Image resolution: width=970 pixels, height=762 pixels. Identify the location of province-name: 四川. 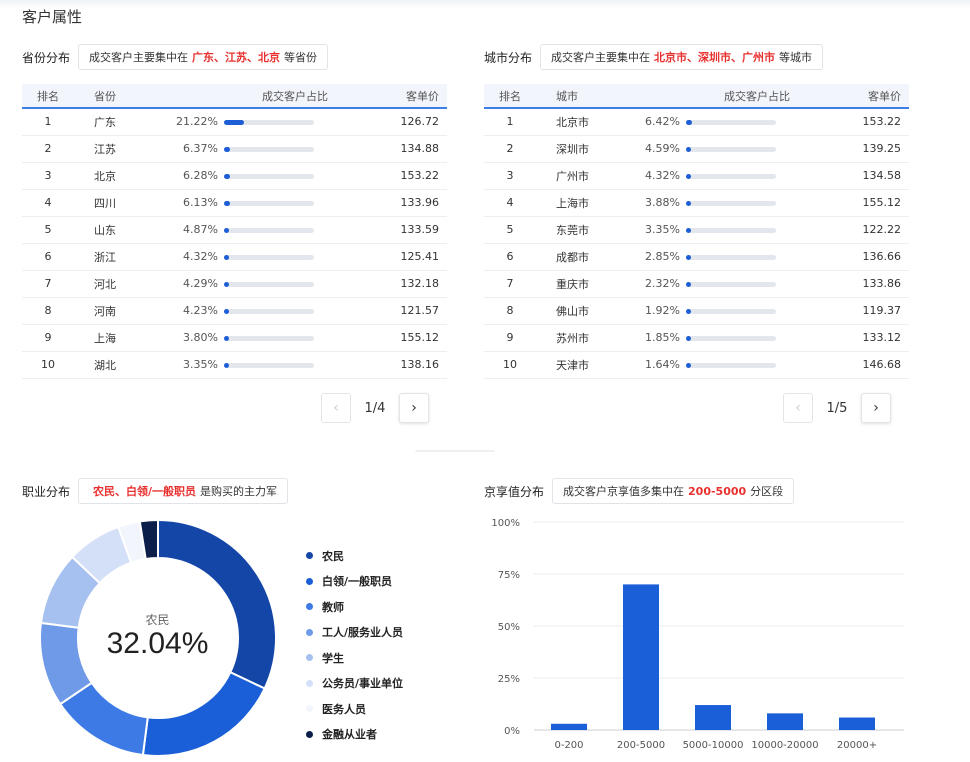
(124, 203).